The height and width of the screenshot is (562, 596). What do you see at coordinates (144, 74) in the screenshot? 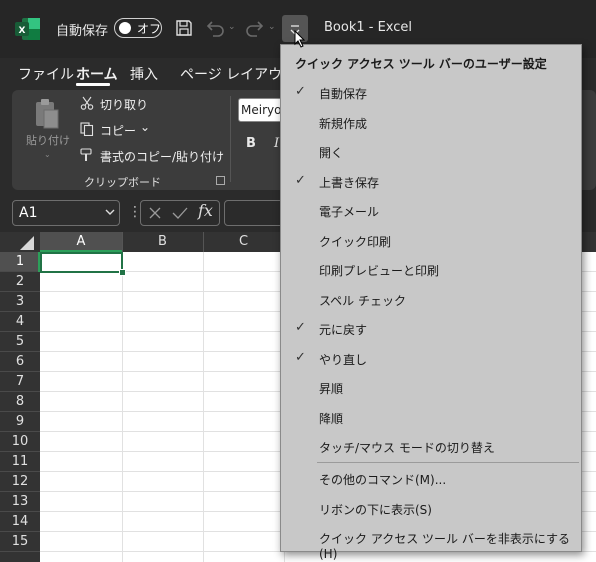
I see `tab-insert: 挿入` at bounding box center [144, 74].